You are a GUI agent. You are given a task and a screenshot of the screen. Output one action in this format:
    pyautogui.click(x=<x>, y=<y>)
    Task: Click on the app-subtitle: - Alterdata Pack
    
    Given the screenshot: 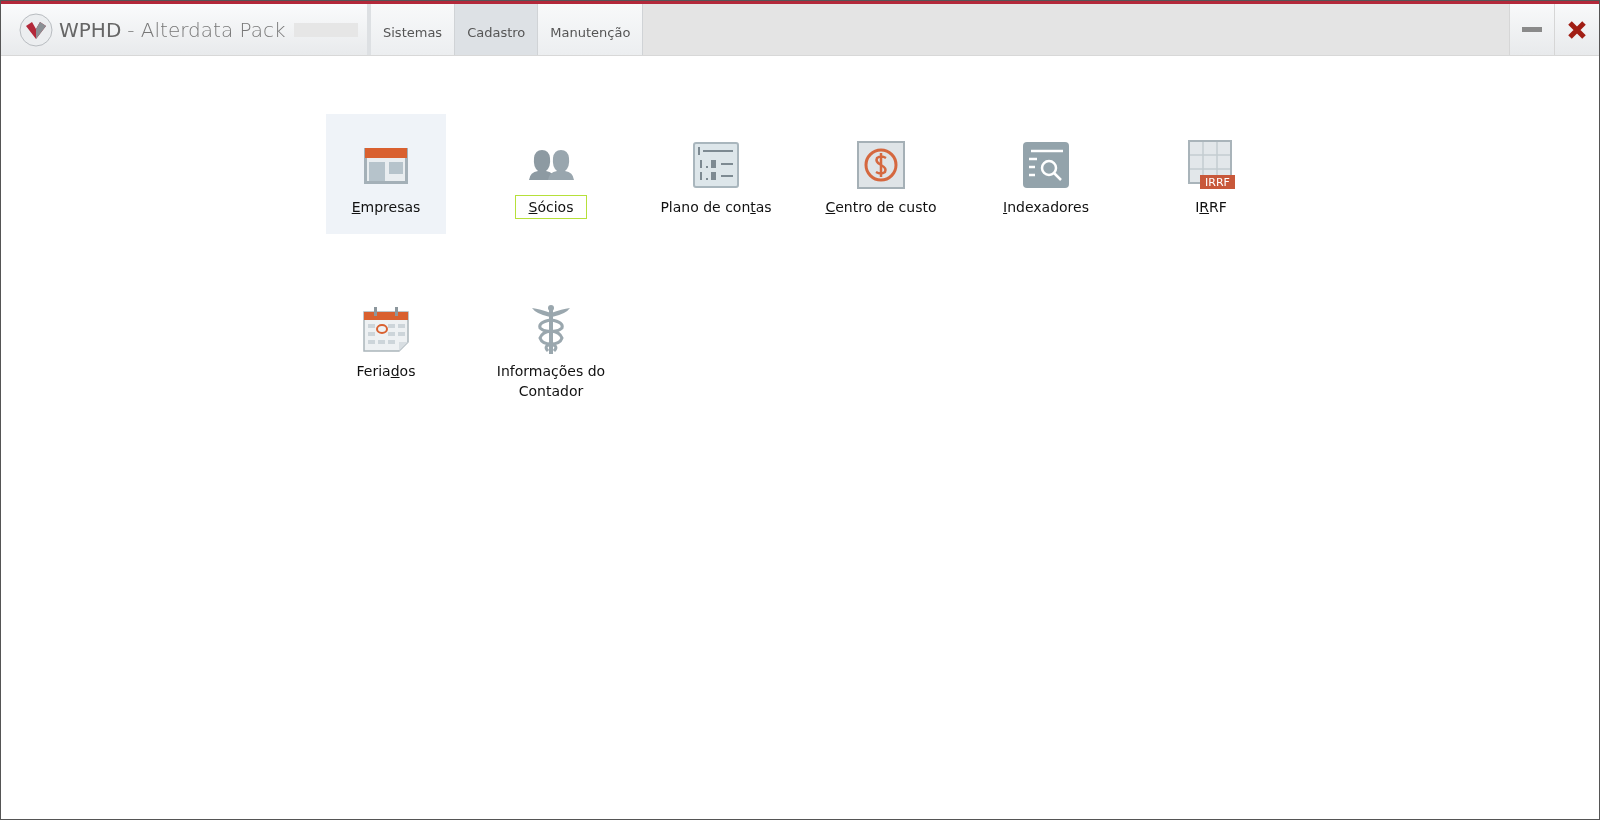 What is the action you would take?
    pyautogui.click(x=206, y=29)
    